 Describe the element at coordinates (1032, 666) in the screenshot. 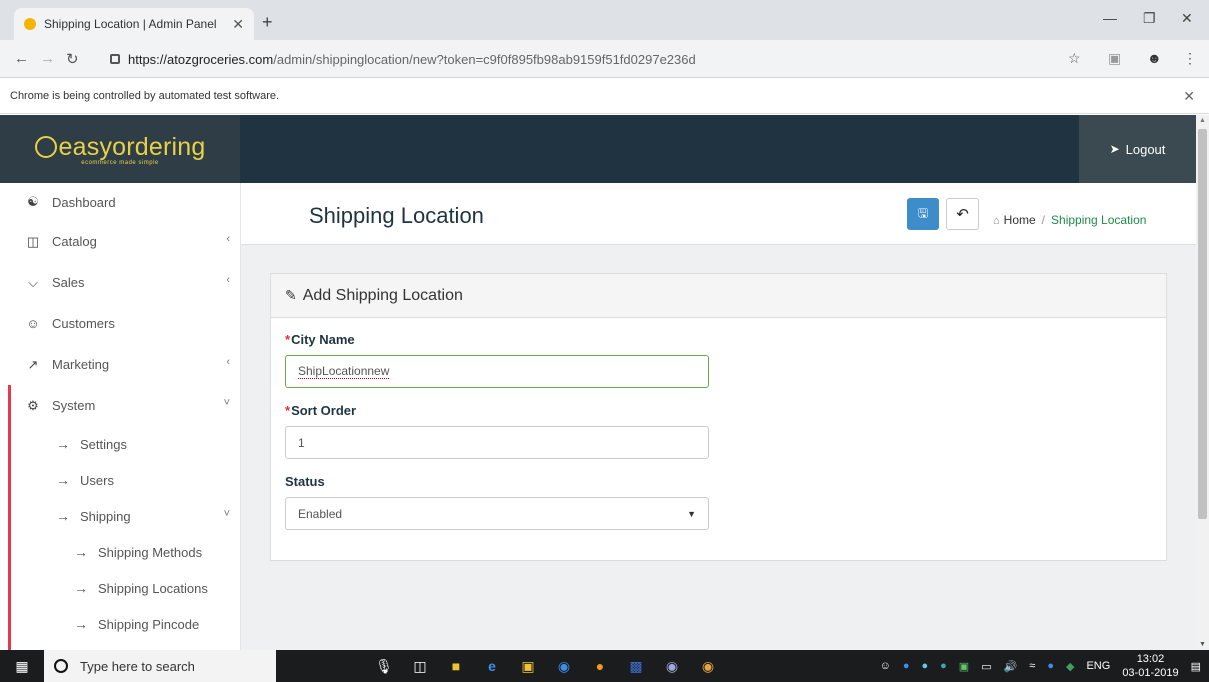

I see `wifi-icon: ≈` at that location.